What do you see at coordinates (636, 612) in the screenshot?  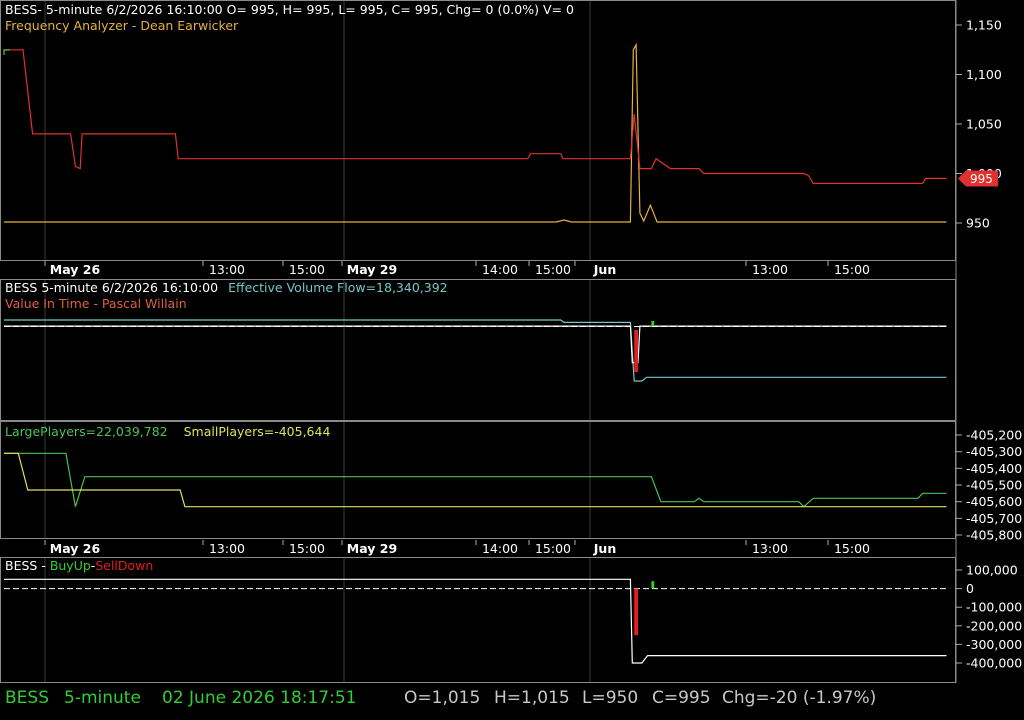 I see `selldown-spike` at bounding box center [636, 612].